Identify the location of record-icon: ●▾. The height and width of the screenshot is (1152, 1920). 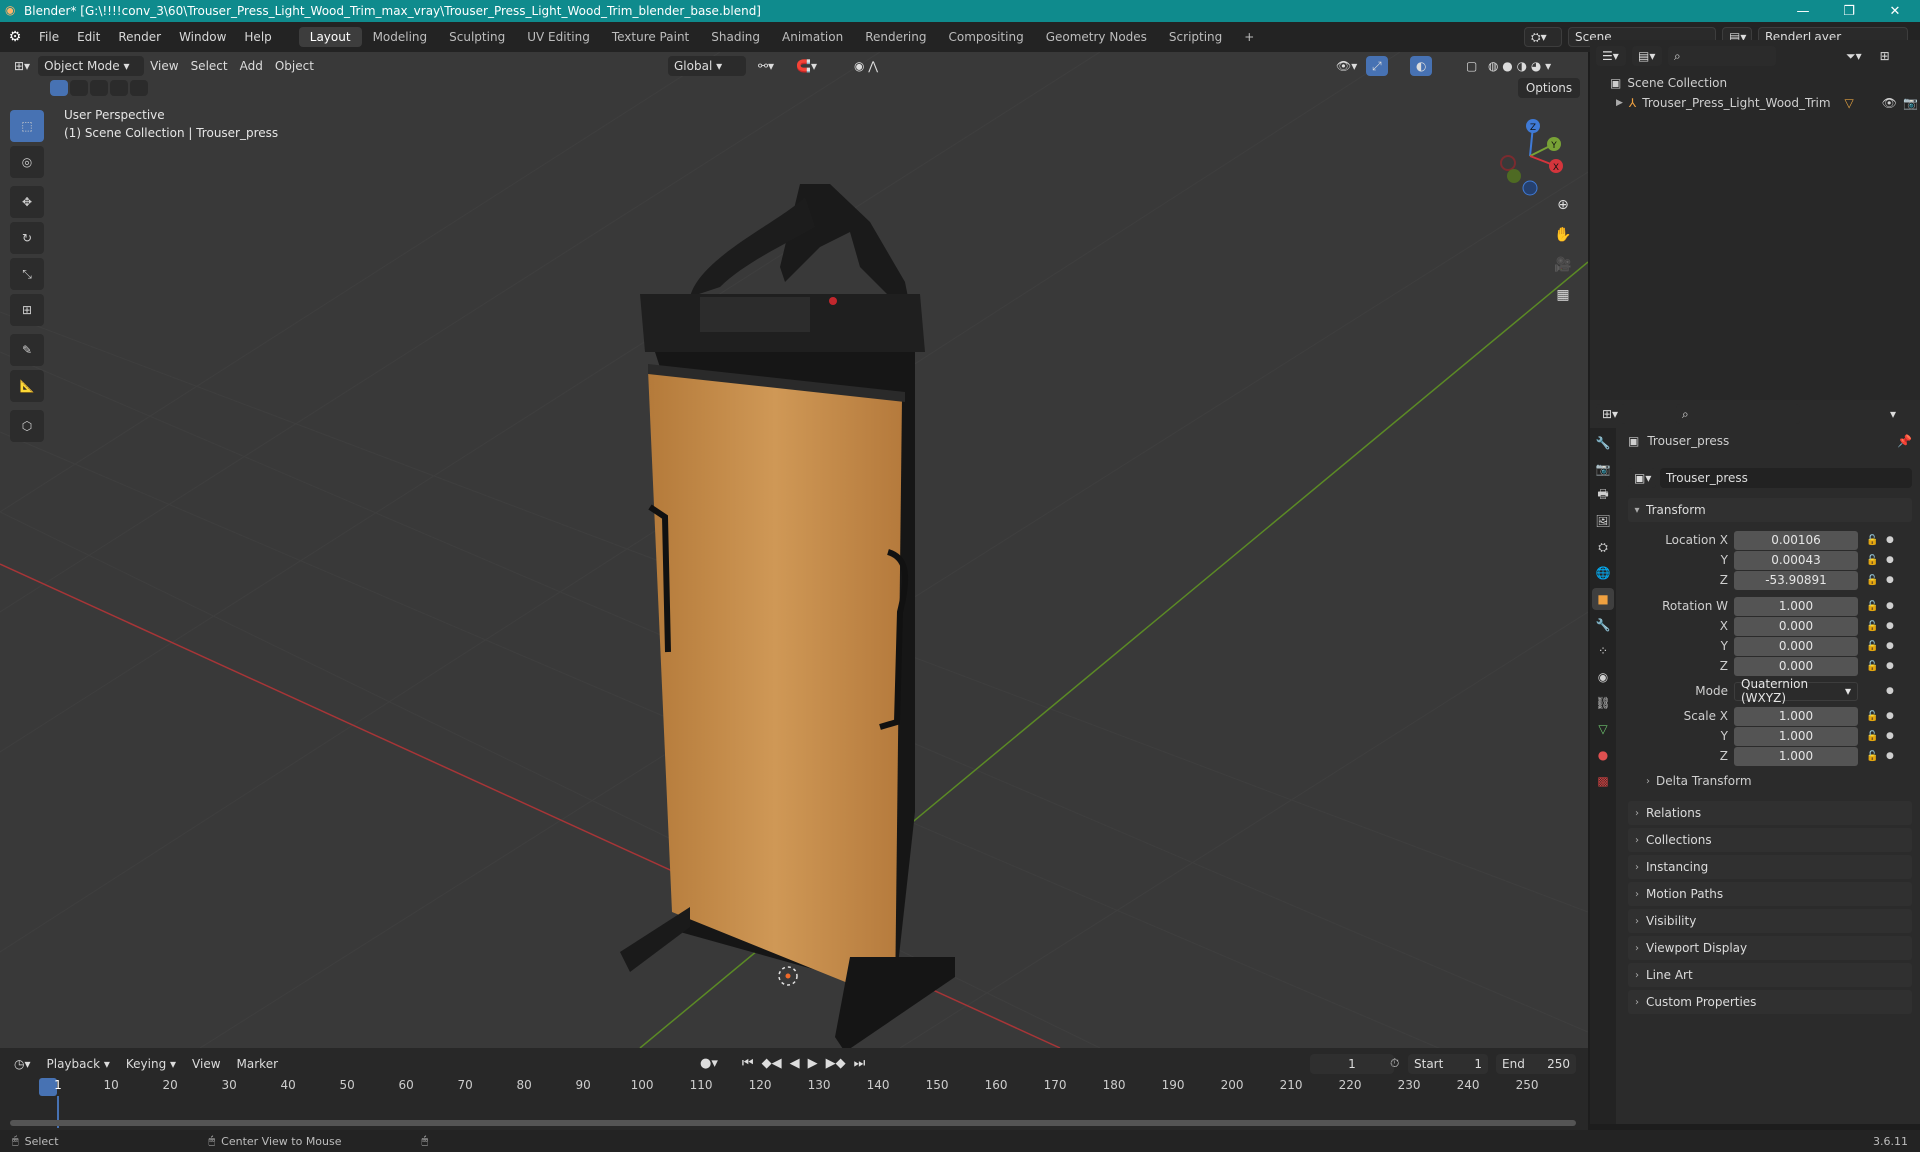
(709, 1063).